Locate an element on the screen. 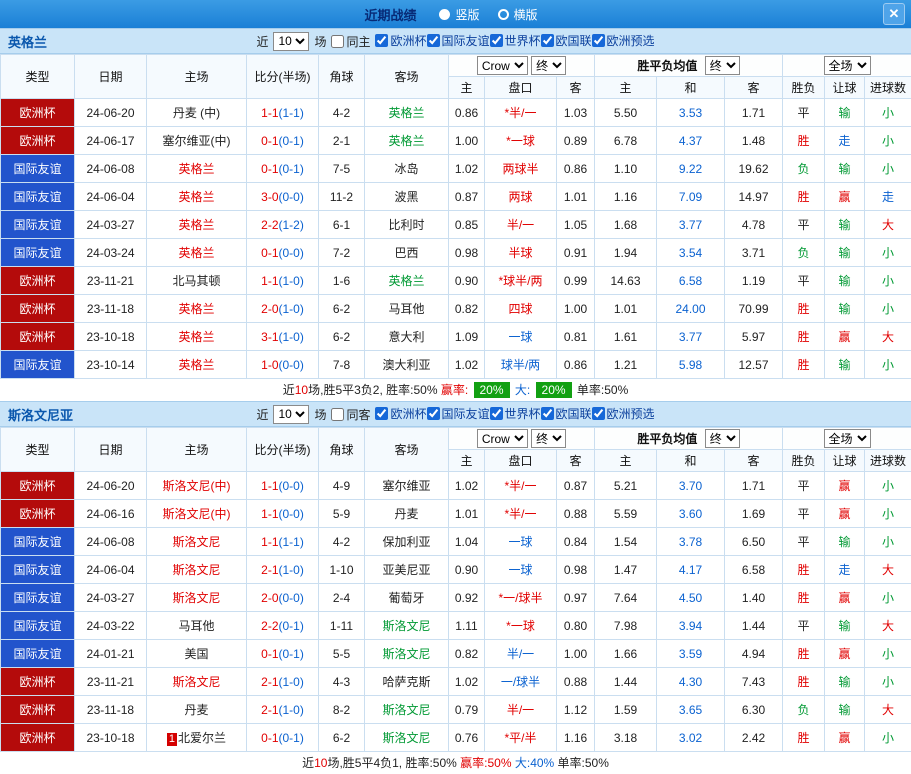 This screenshot has height=774, width=911. avg-odds-away: 6.50 is located at coordinates (754, 542).